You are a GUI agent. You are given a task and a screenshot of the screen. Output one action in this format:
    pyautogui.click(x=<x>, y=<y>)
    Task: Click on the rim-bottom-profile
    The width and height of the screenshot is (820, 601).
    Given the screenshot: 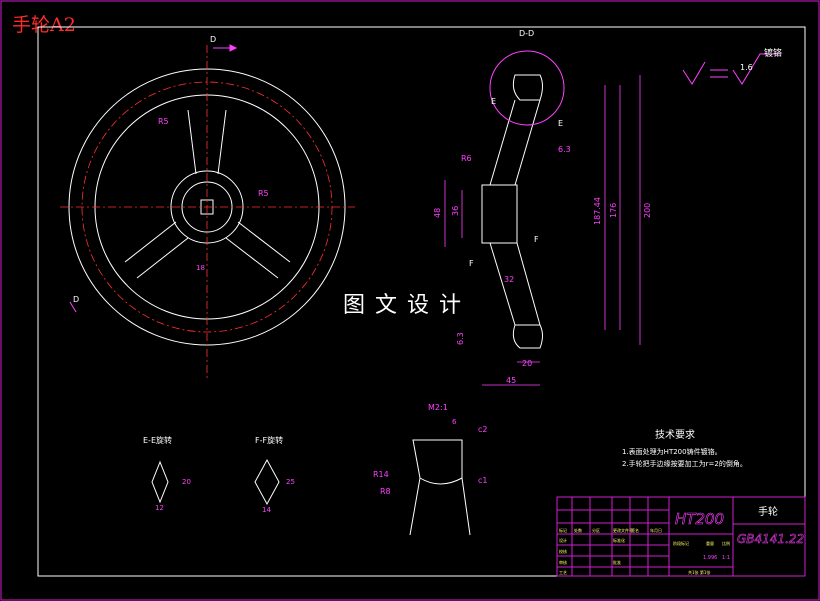 What is the action you would take?
    pyautogui.click(x=527, y=336)
    